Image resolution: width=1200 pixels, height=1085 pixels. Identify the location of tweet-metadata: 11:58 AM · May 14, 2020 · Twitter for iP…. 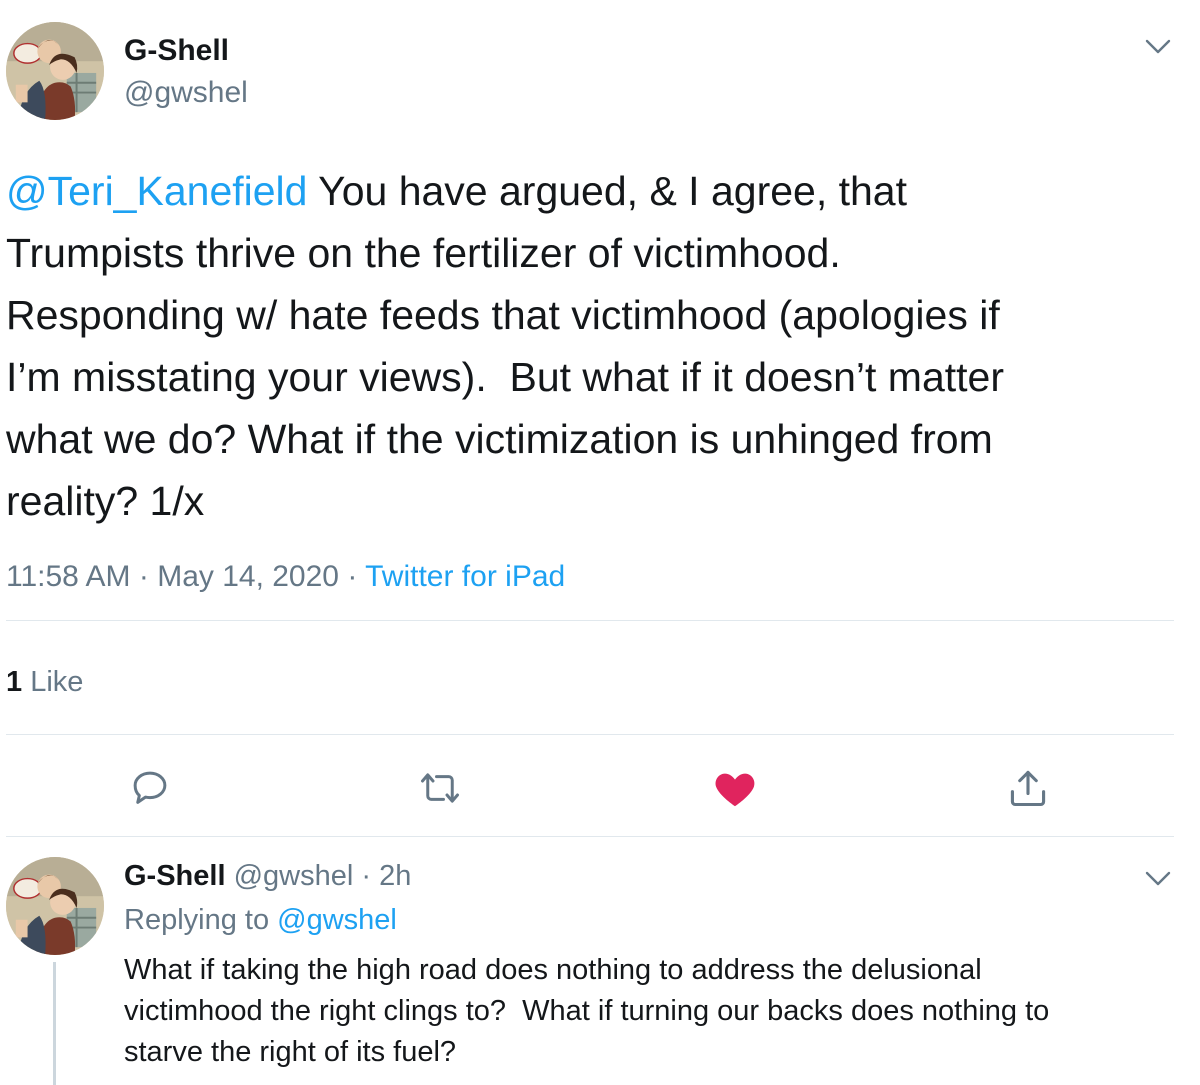
(285, 577).